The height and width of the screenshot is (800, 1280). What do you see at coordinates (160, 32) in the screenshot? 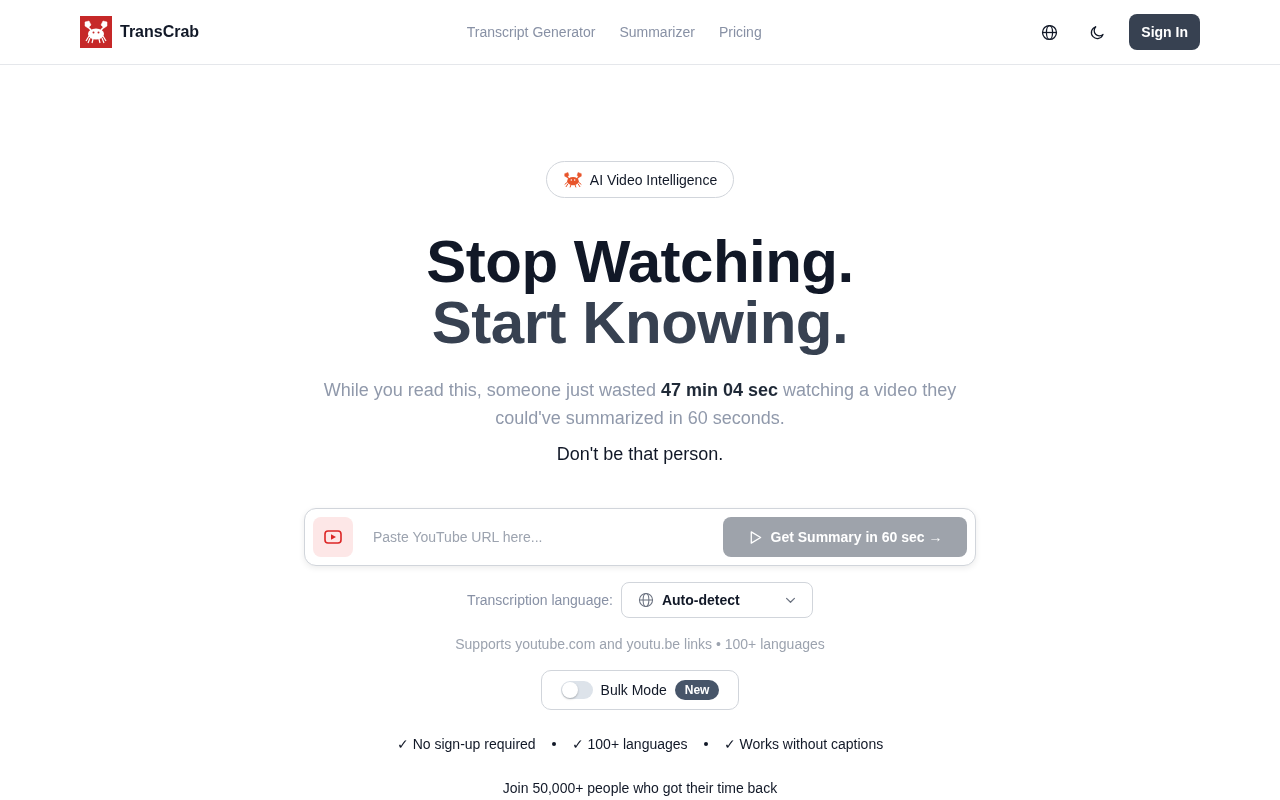
I see `brand-name: TransCrab` at bounding box center [160, 32].